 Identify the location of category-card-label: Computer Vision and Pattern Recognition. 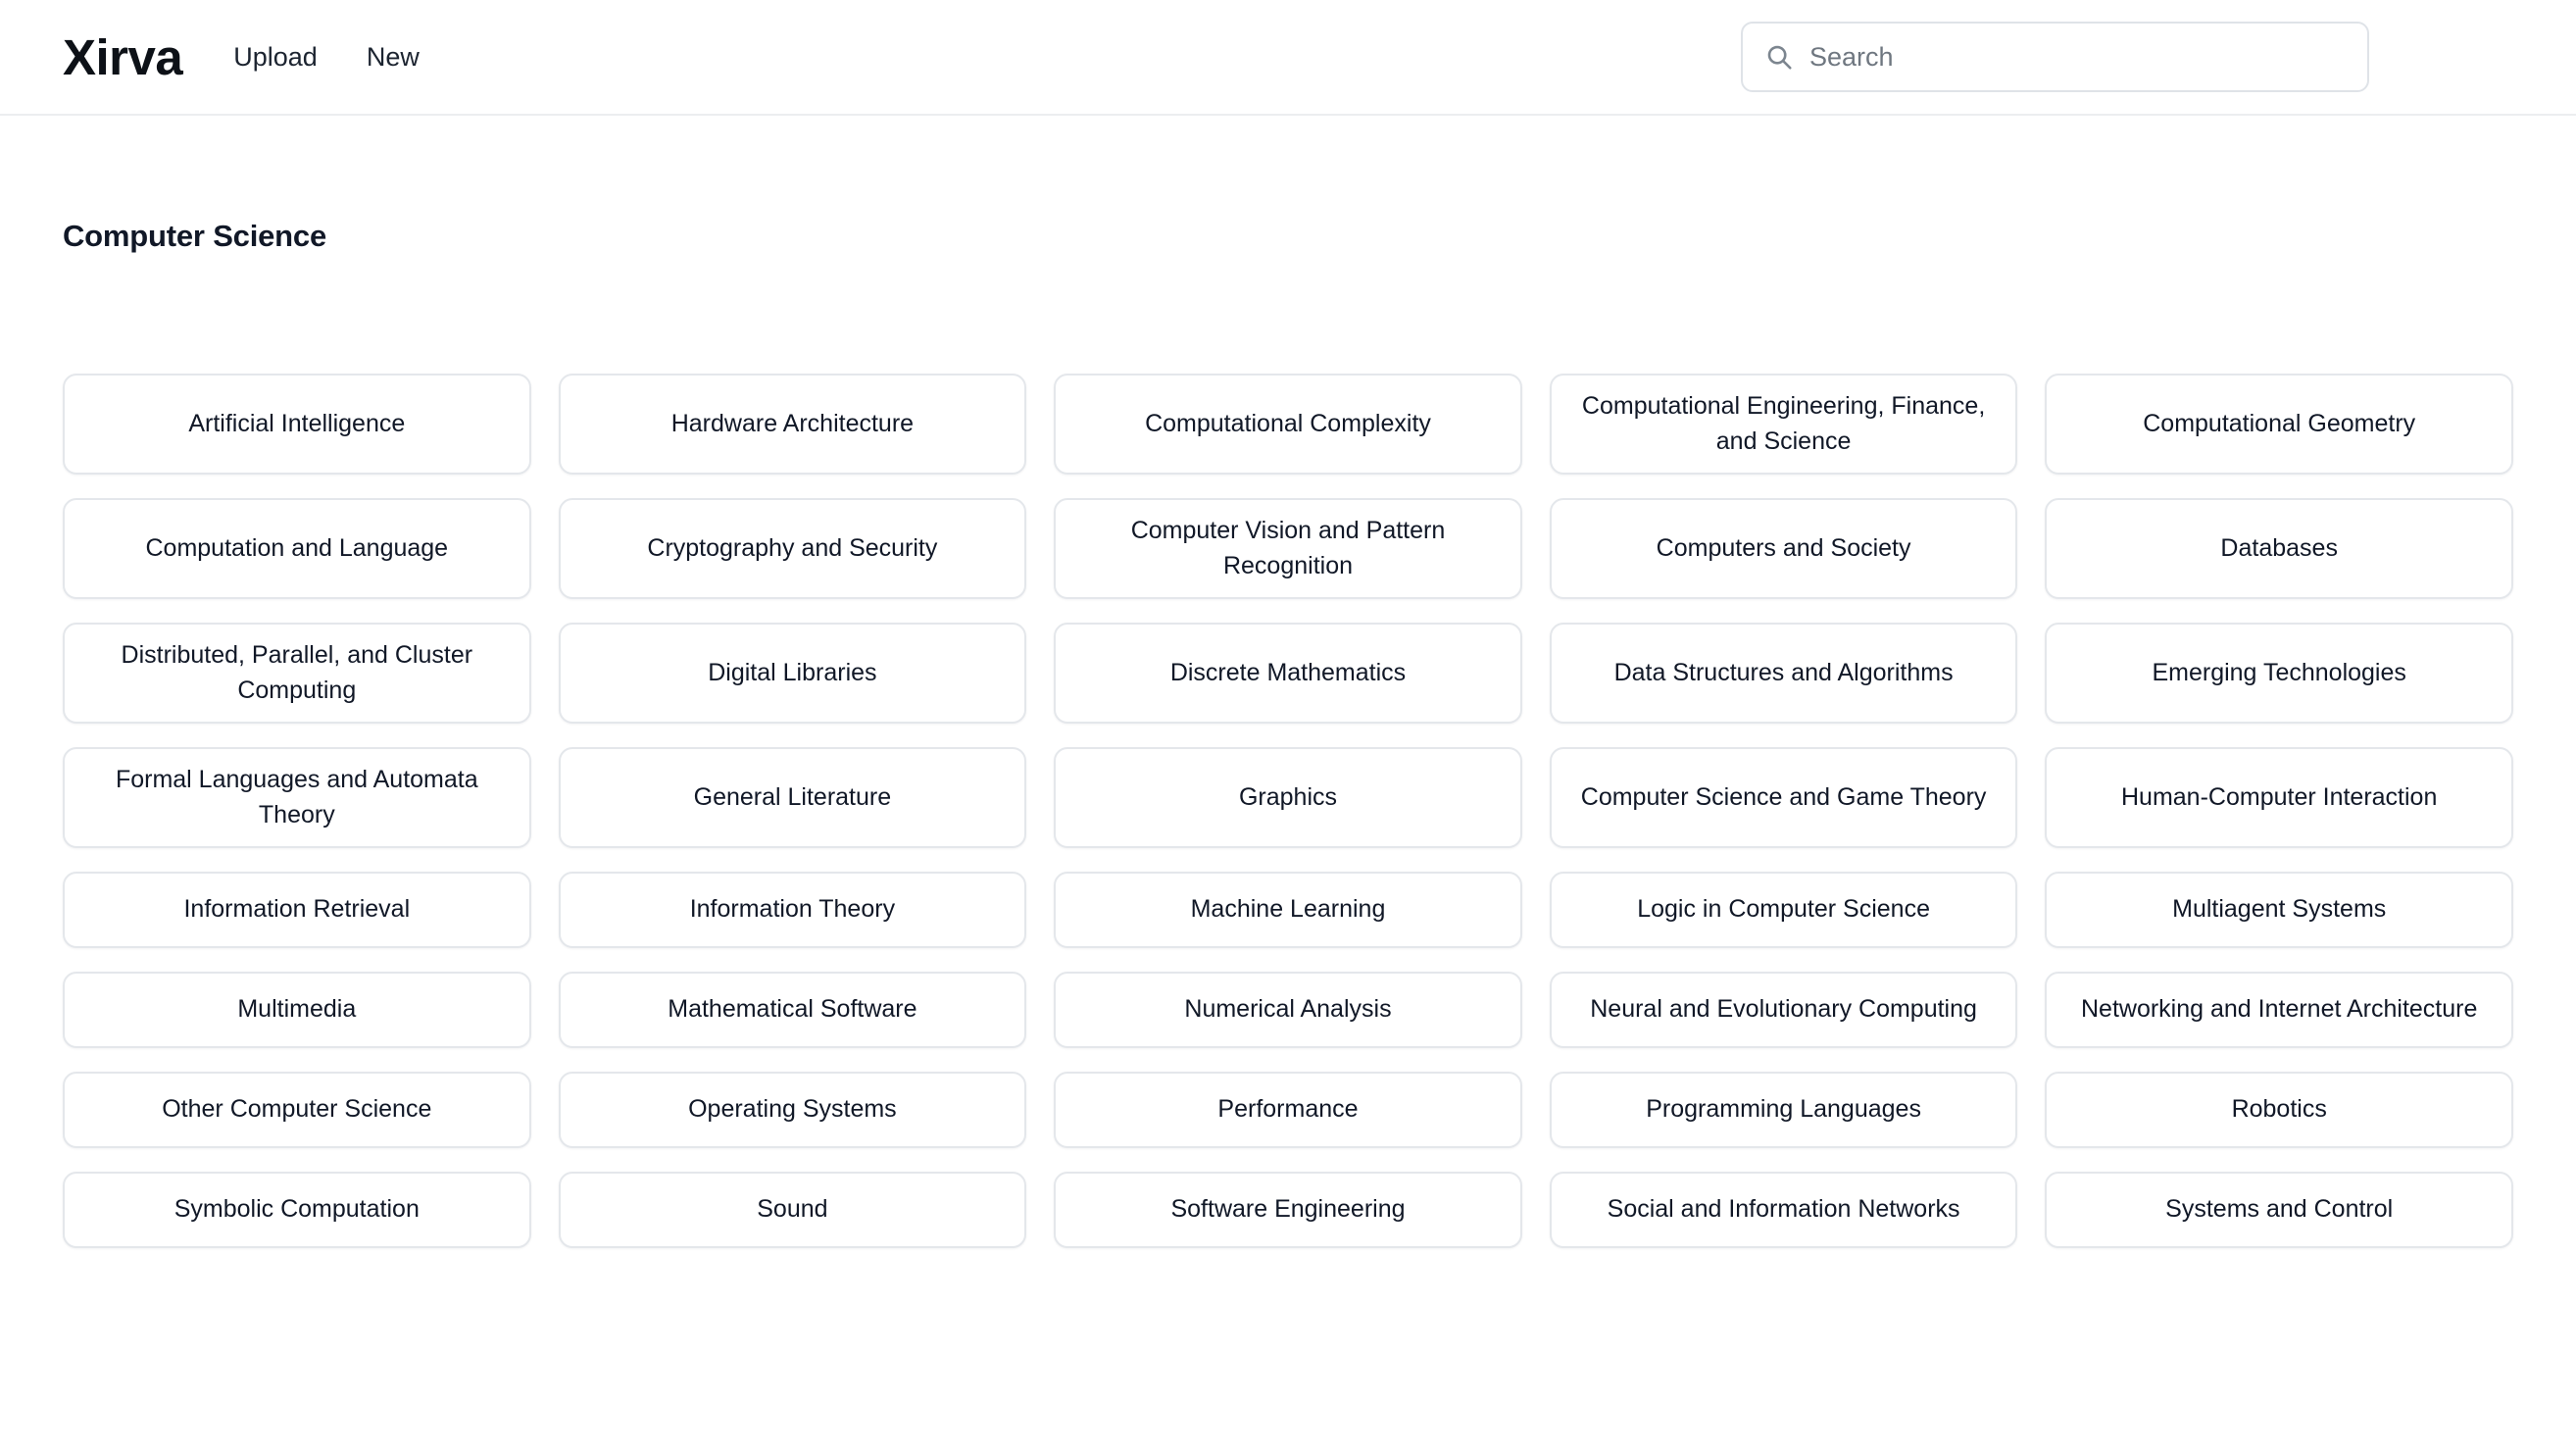
(1288, 548).